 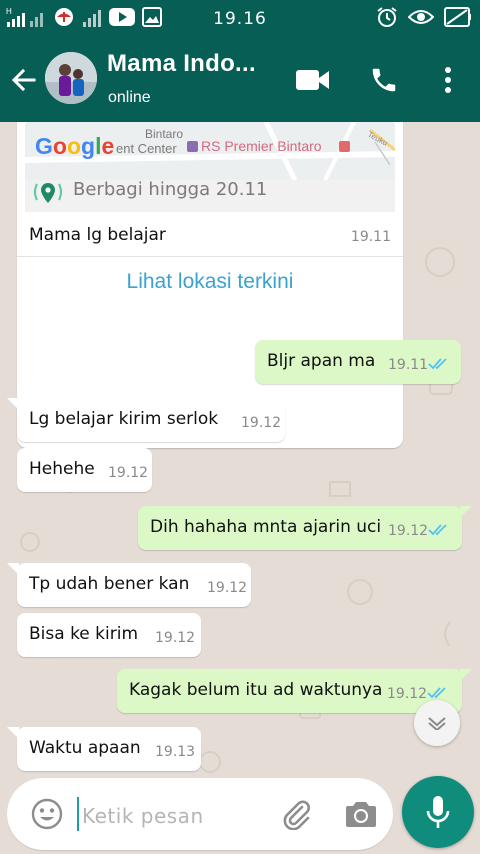 I want to click on message-placeholder: Ketik pesan, so click(x=143, y=816).